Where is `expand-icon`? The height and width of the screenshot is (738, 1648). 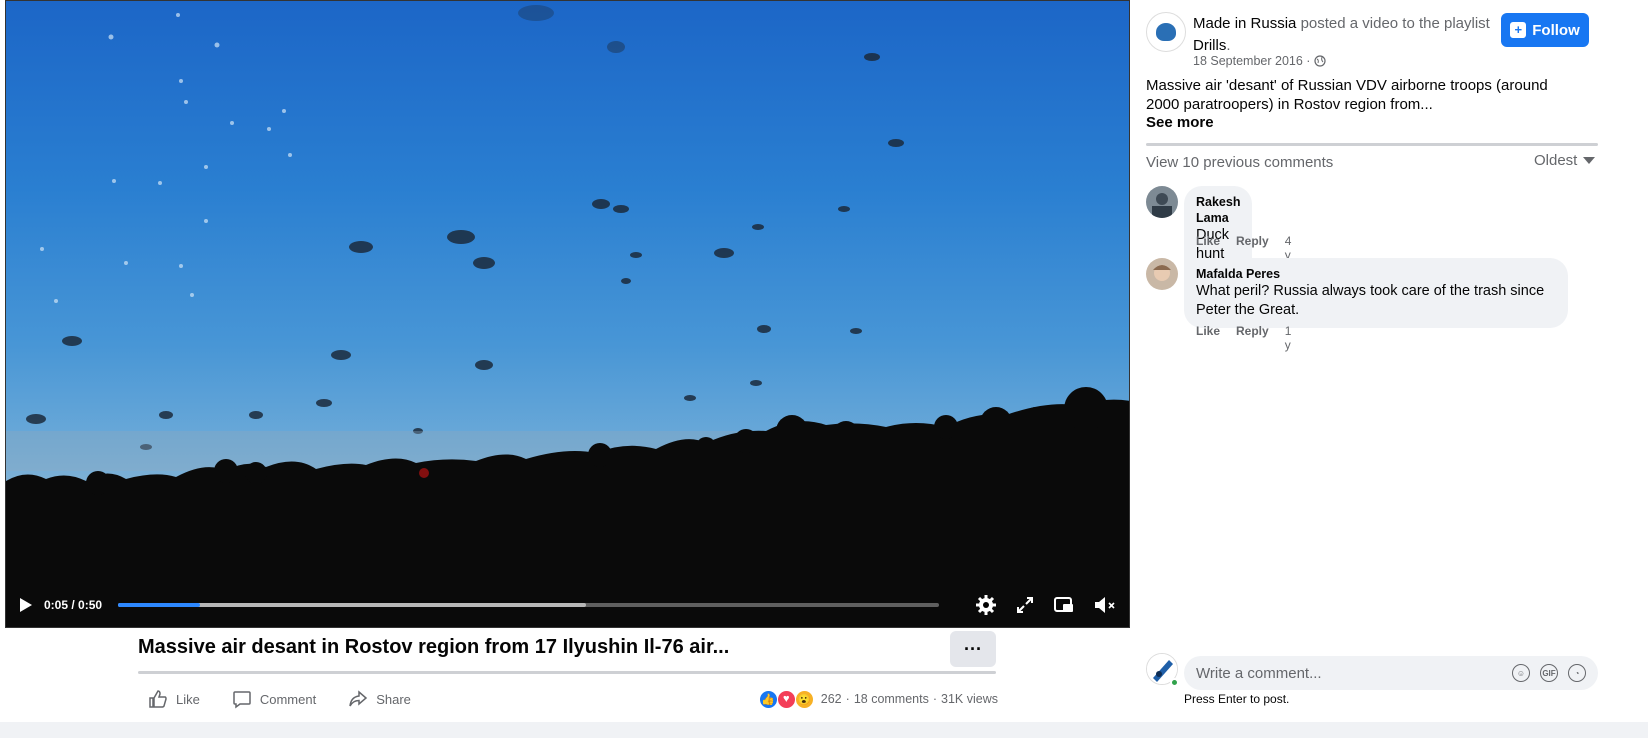 expand-icon is located at coordinates (1025, 605).